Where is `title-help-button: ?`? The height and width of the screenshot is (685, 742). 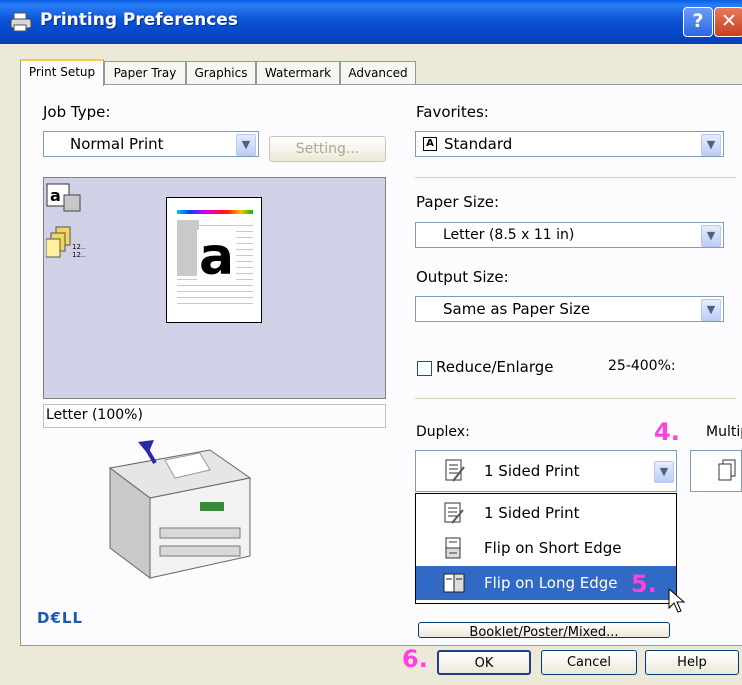 title-help-button: ? is located at coordinates (698, 22).